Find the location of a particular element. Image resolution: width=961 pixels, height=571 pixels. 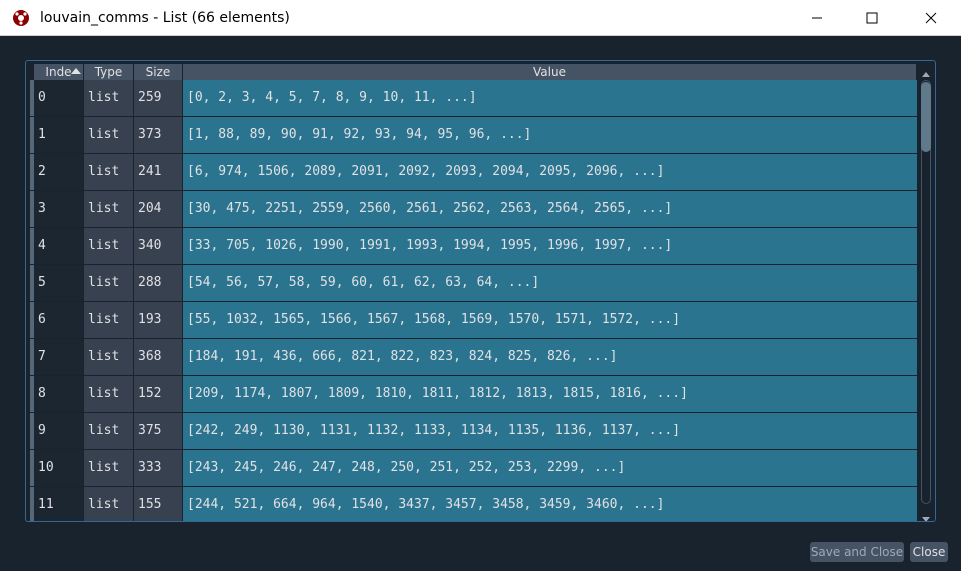

size-cell: 152 is located at coordinates (158, 394).